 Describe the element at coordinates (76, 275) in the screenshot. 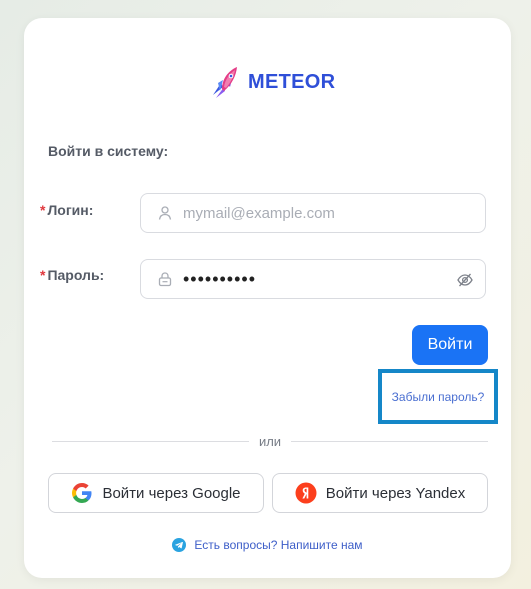

I see `password-label-text: Пароль:` at that location.